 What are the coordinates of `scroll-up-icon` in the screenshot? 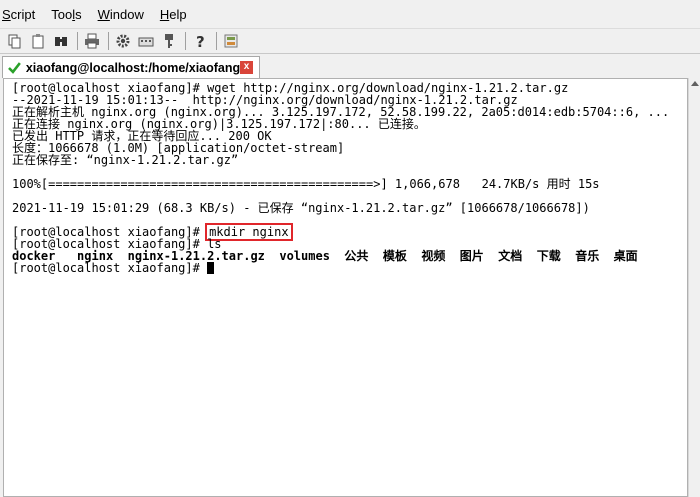 It's located at (695, 83).